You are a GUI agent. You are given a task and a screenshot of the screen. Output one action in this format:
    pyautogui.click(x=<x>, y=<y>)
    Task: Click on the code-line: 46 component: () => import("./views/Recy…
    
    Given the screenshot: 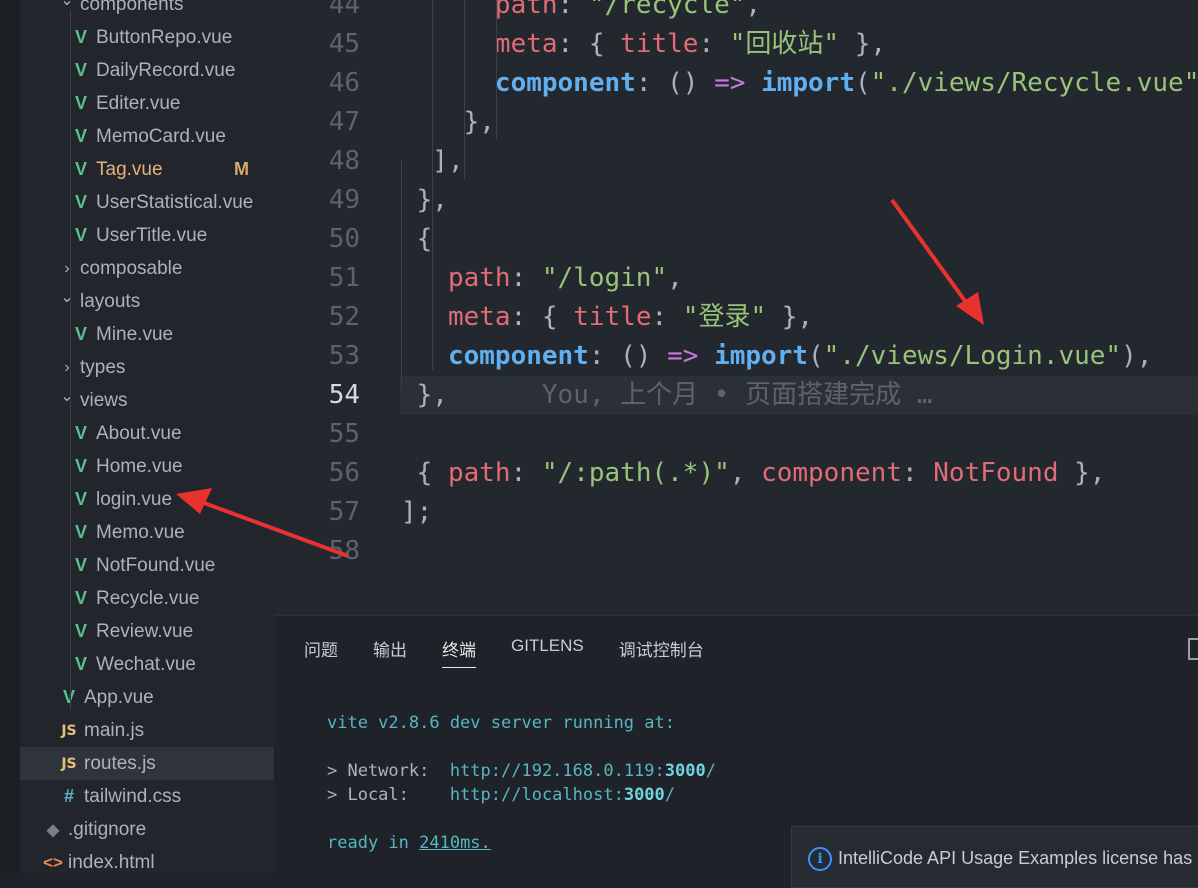 What is the action you would take?
    pyautogui.click(x=736, y=83)
    